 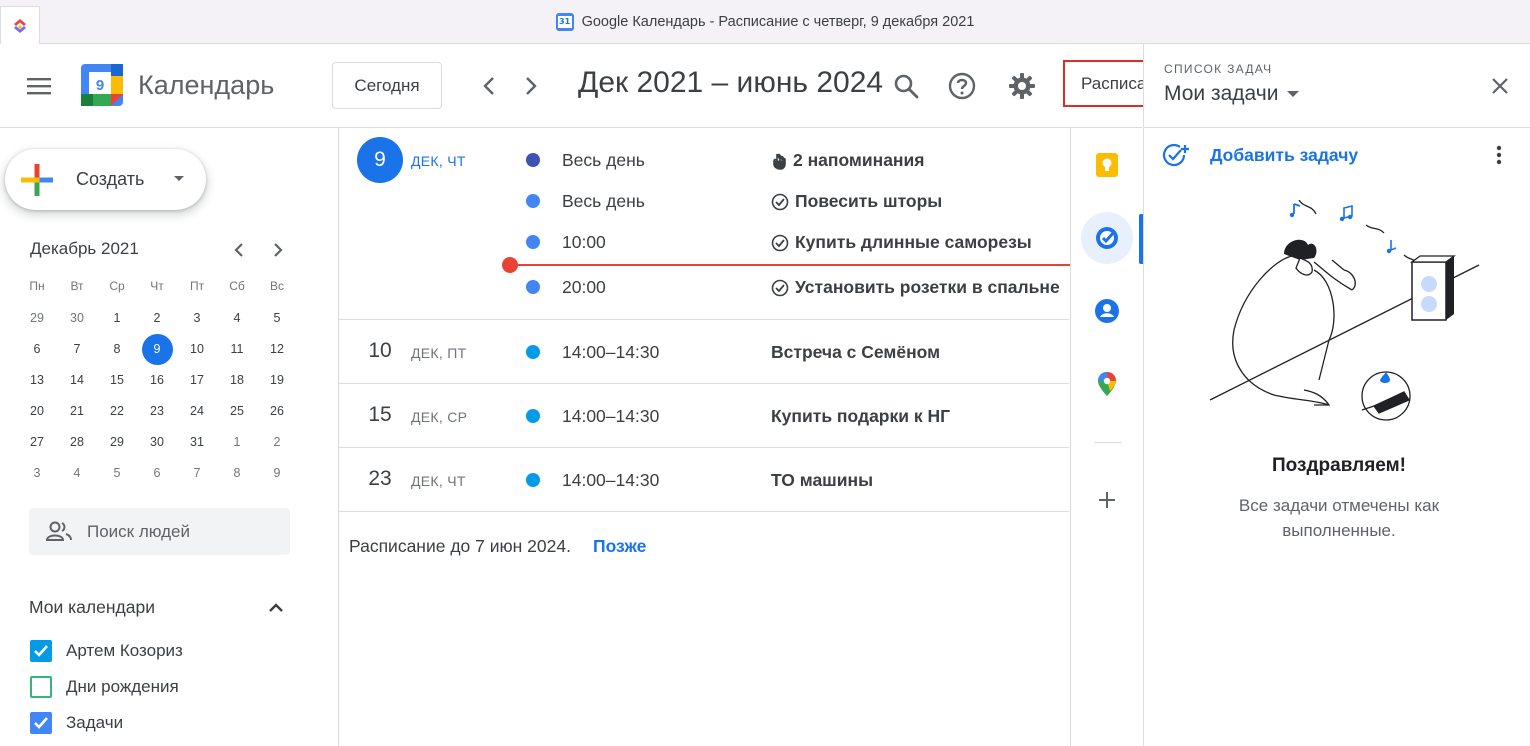 I want to click on people-search-input: Поиск людей, so click(x=159, y=531).